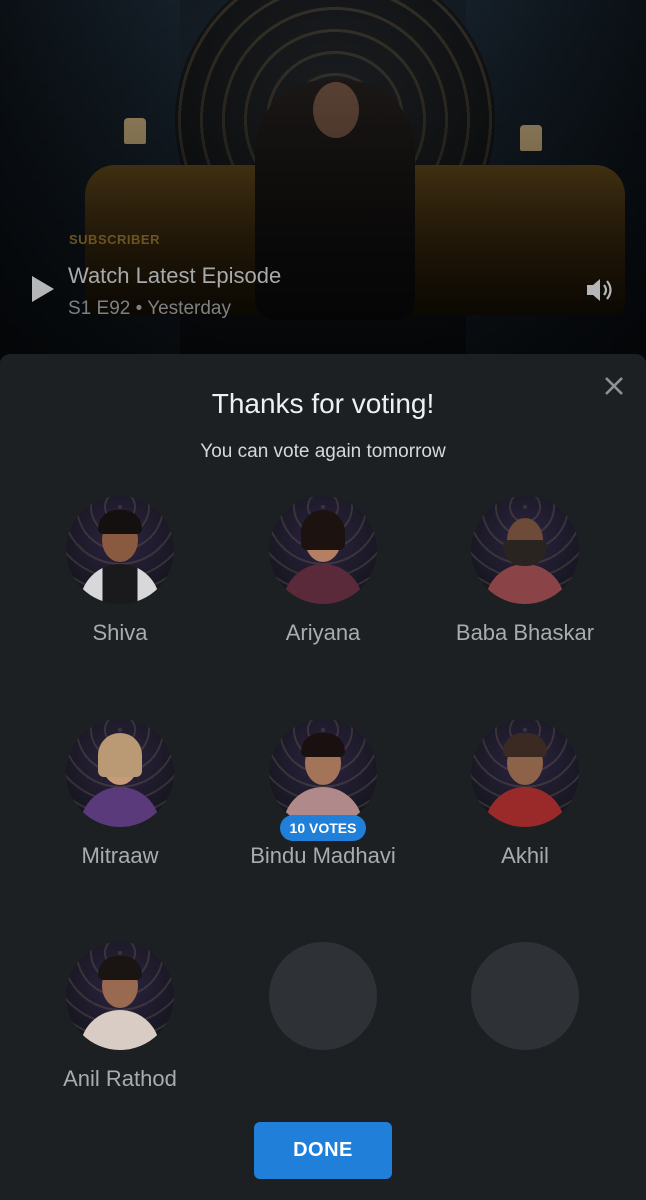  I want to click on contestant-card: Mitraaw, so click(120, 819).